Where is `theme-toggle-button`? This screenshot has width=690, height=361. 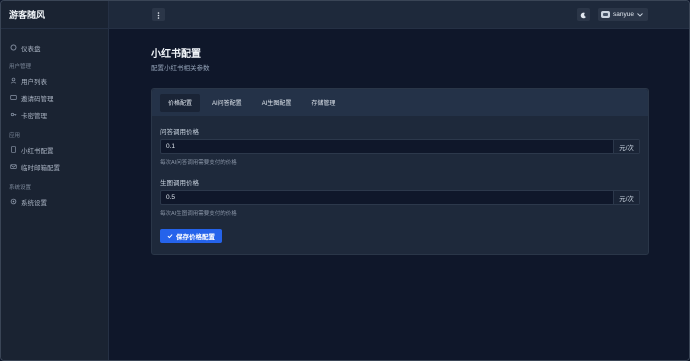
theme-toggle-button is located at coordinates (583, 14).